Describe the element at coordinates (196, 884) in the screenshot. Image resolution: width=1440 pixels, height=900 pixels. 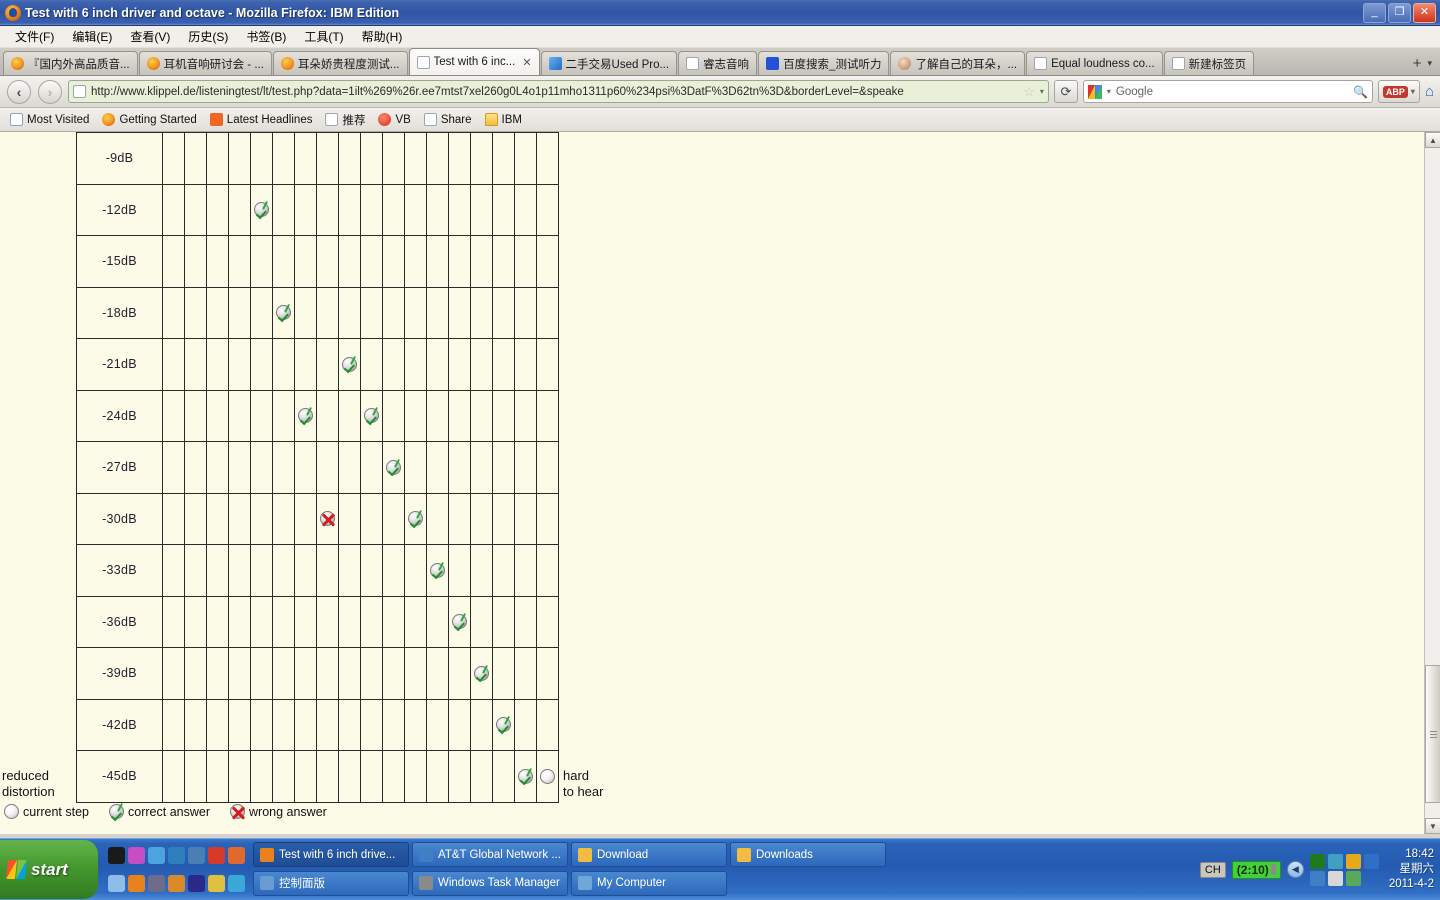
I see `kmp-icon` at that location.